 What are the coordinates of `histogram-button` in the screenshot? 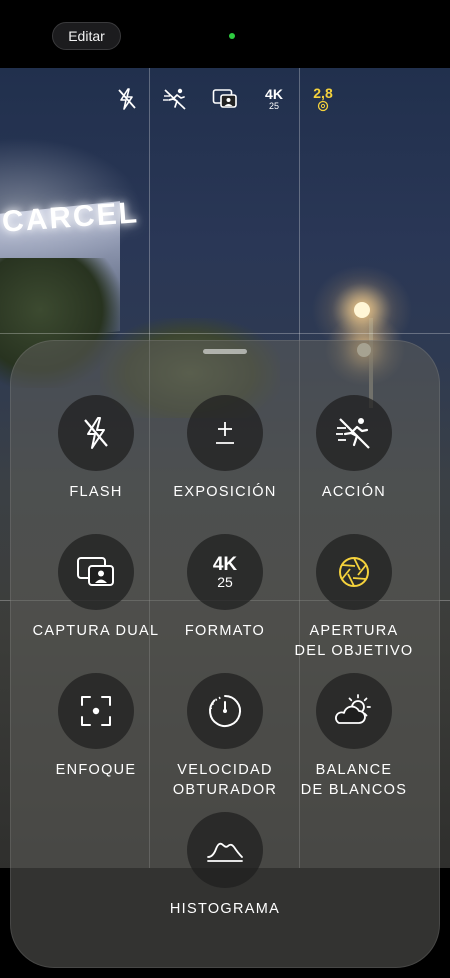 It's located at (225, 850).